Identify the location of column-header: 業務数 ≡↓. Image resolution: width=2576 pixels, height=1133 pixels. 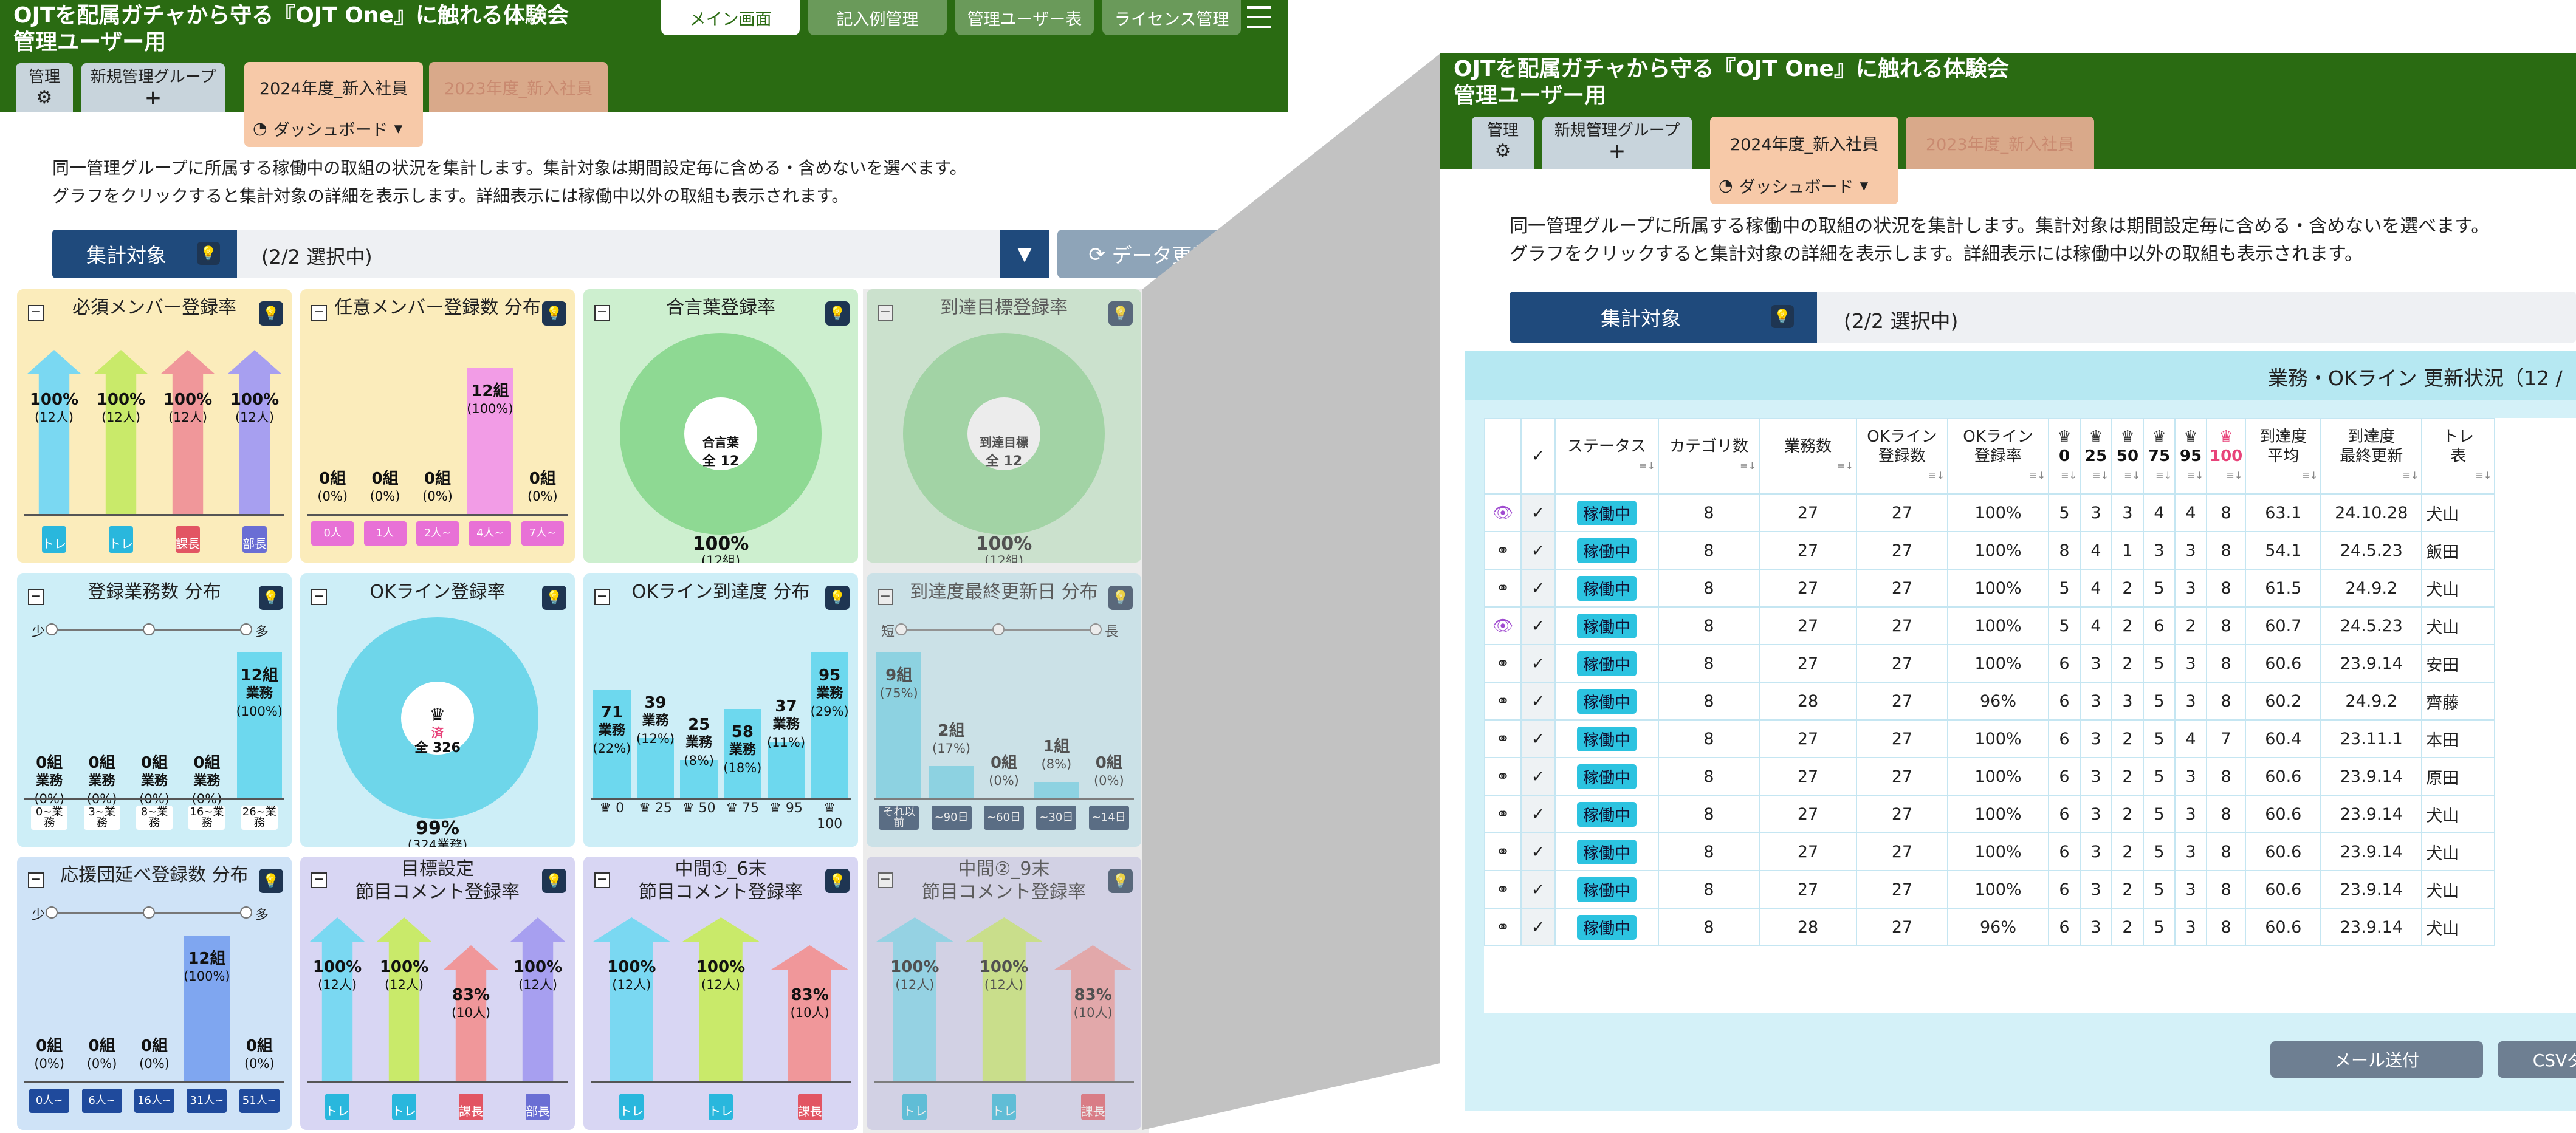
(1808, 457).